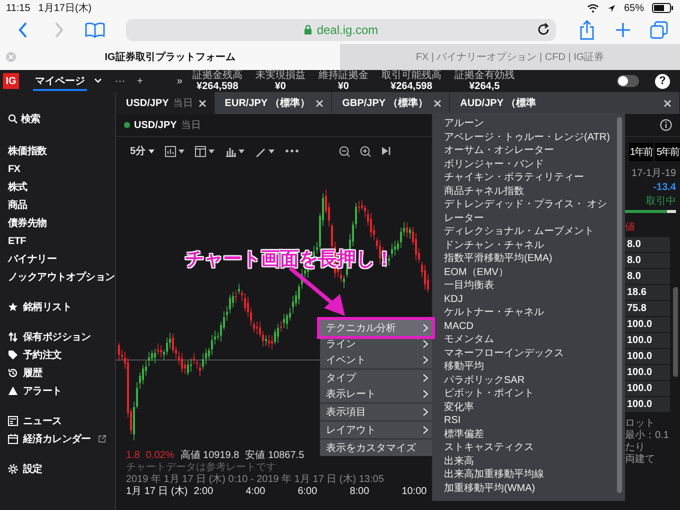  Describe the element at coordinates (376, 344) in the screenshot. I see `menu-item: ライン` at that location.